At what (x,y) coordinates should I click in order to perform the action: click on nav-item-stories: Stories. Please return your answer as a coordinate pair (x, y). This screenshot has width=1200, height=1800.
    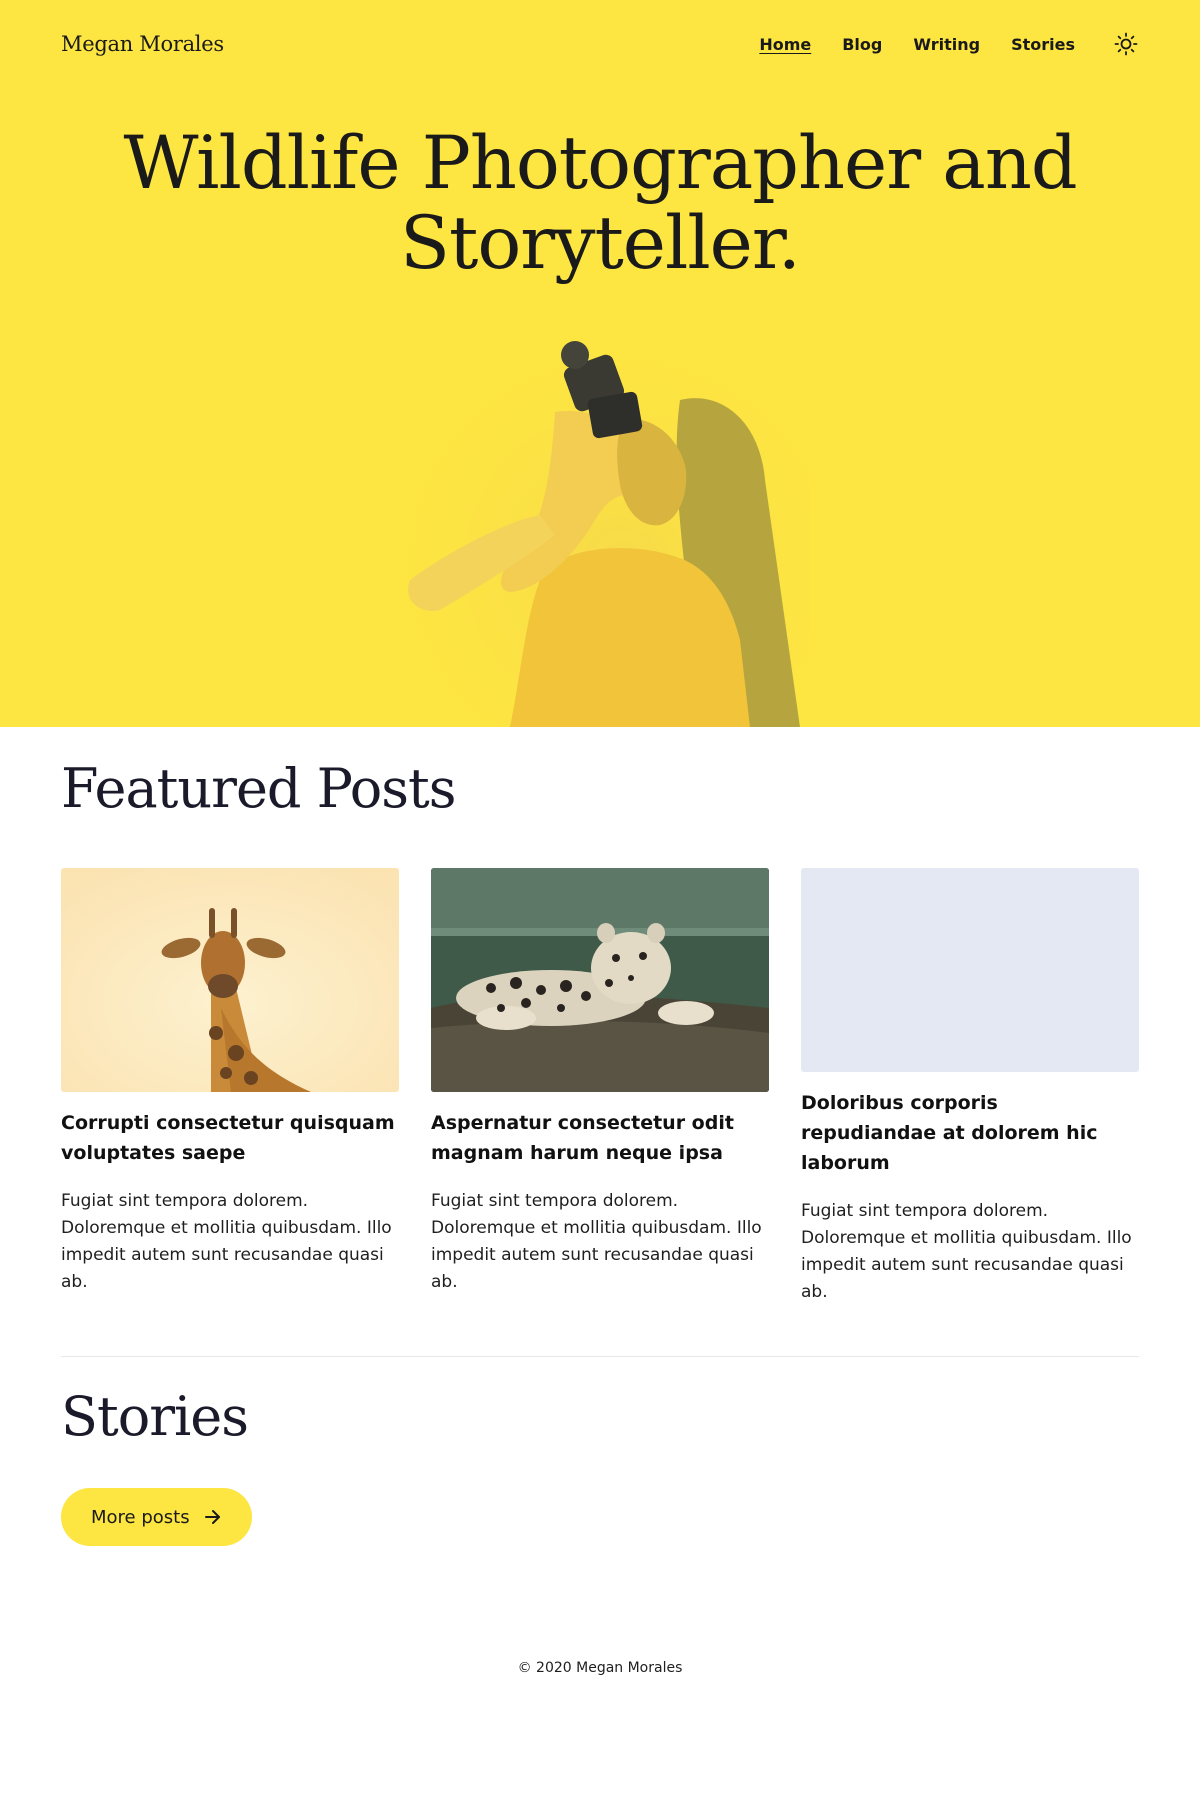
    Looking at the image, I should click on (1043, 44).